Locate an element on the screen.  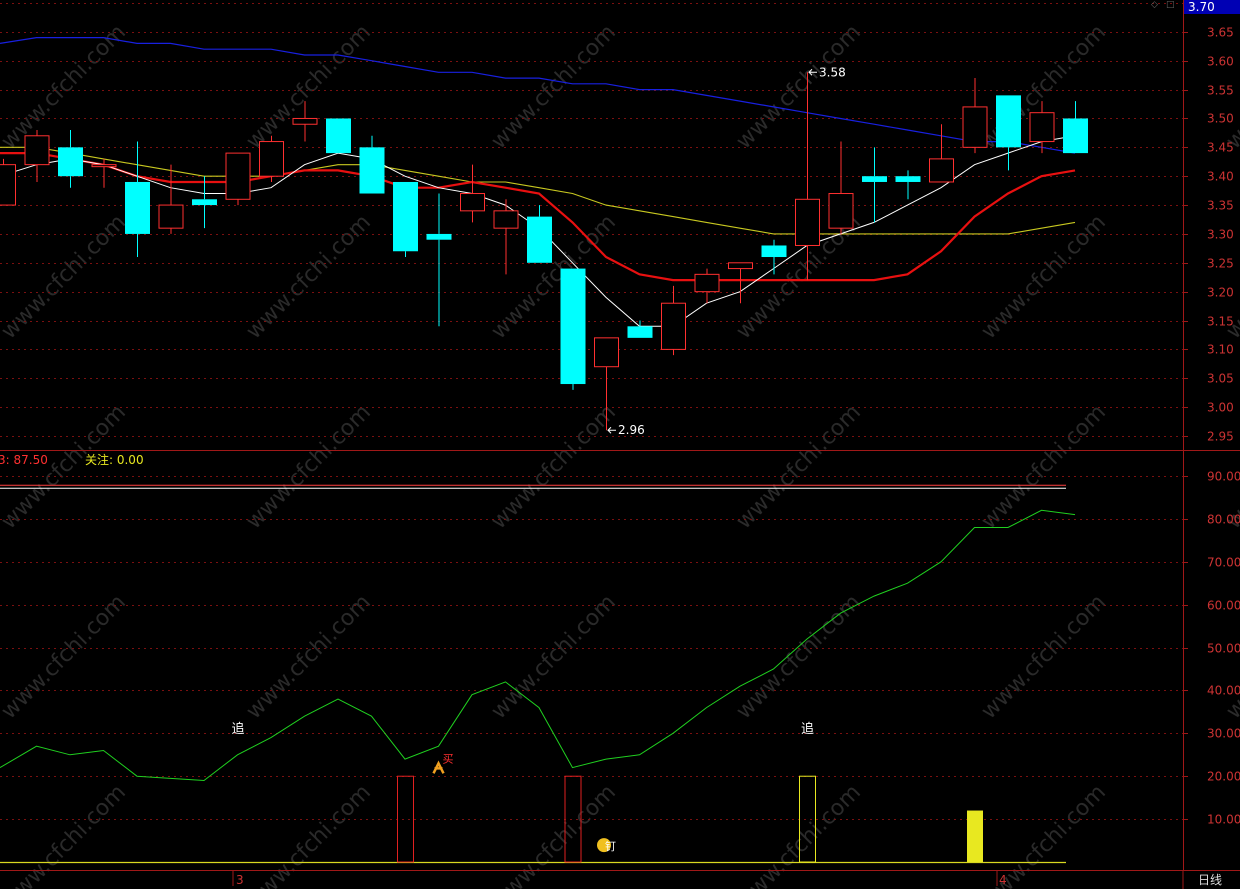
price-tick-label: 3.55 is located at coordinates (1220, 91).